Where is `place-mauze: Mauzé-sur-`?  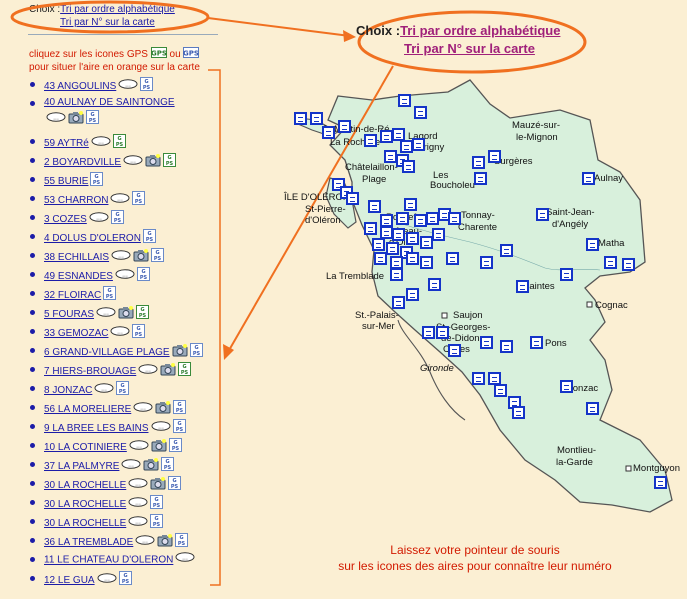 place-mauze: Mauzé-sur- is located at coordinates (536, 125).